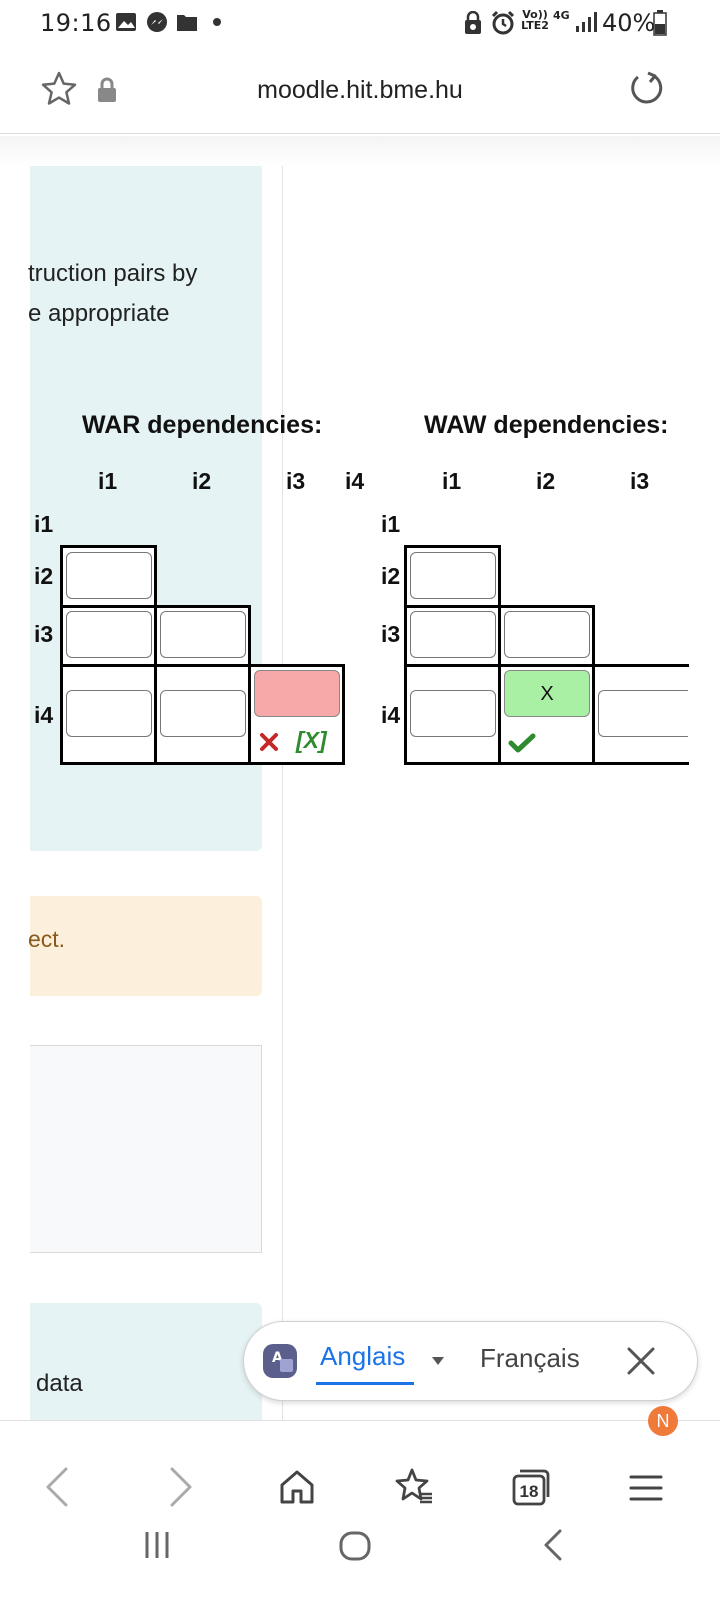  Describe the element at coordinates (44, 524) in the screenshot. I see `war-row-i1: i1` at that location.